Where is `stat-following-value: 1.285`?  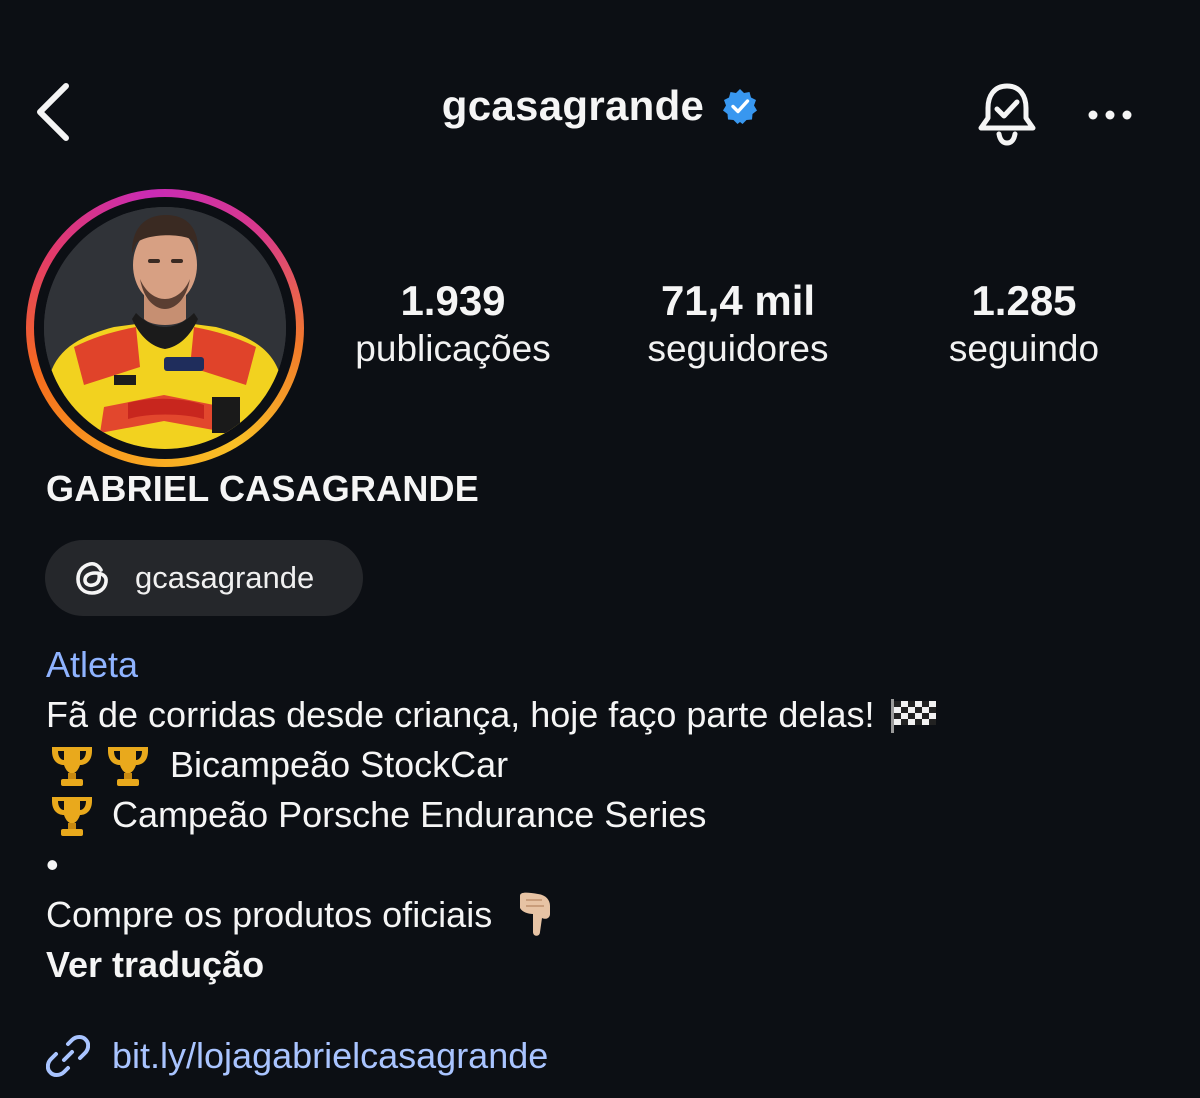
stat-following-value: 1.285 is located at coordinates (1024, 300).